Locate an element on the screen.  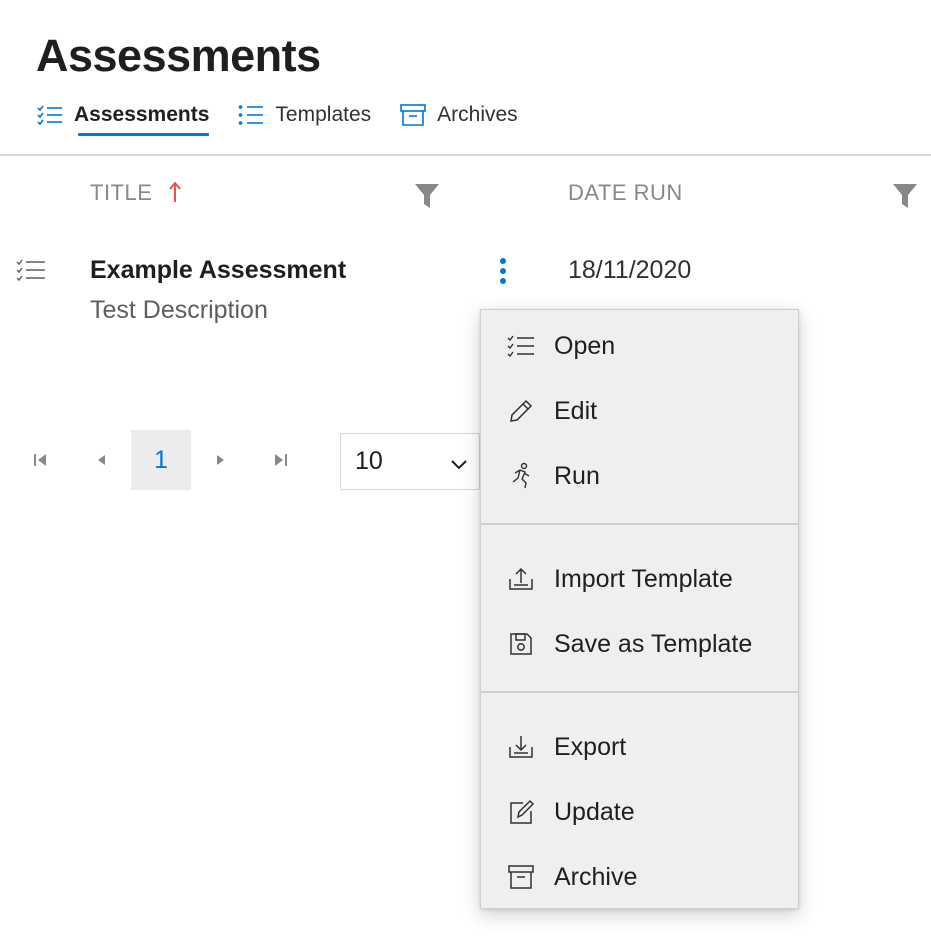
menu-item-label: Update is located at coordinates (594, 811).